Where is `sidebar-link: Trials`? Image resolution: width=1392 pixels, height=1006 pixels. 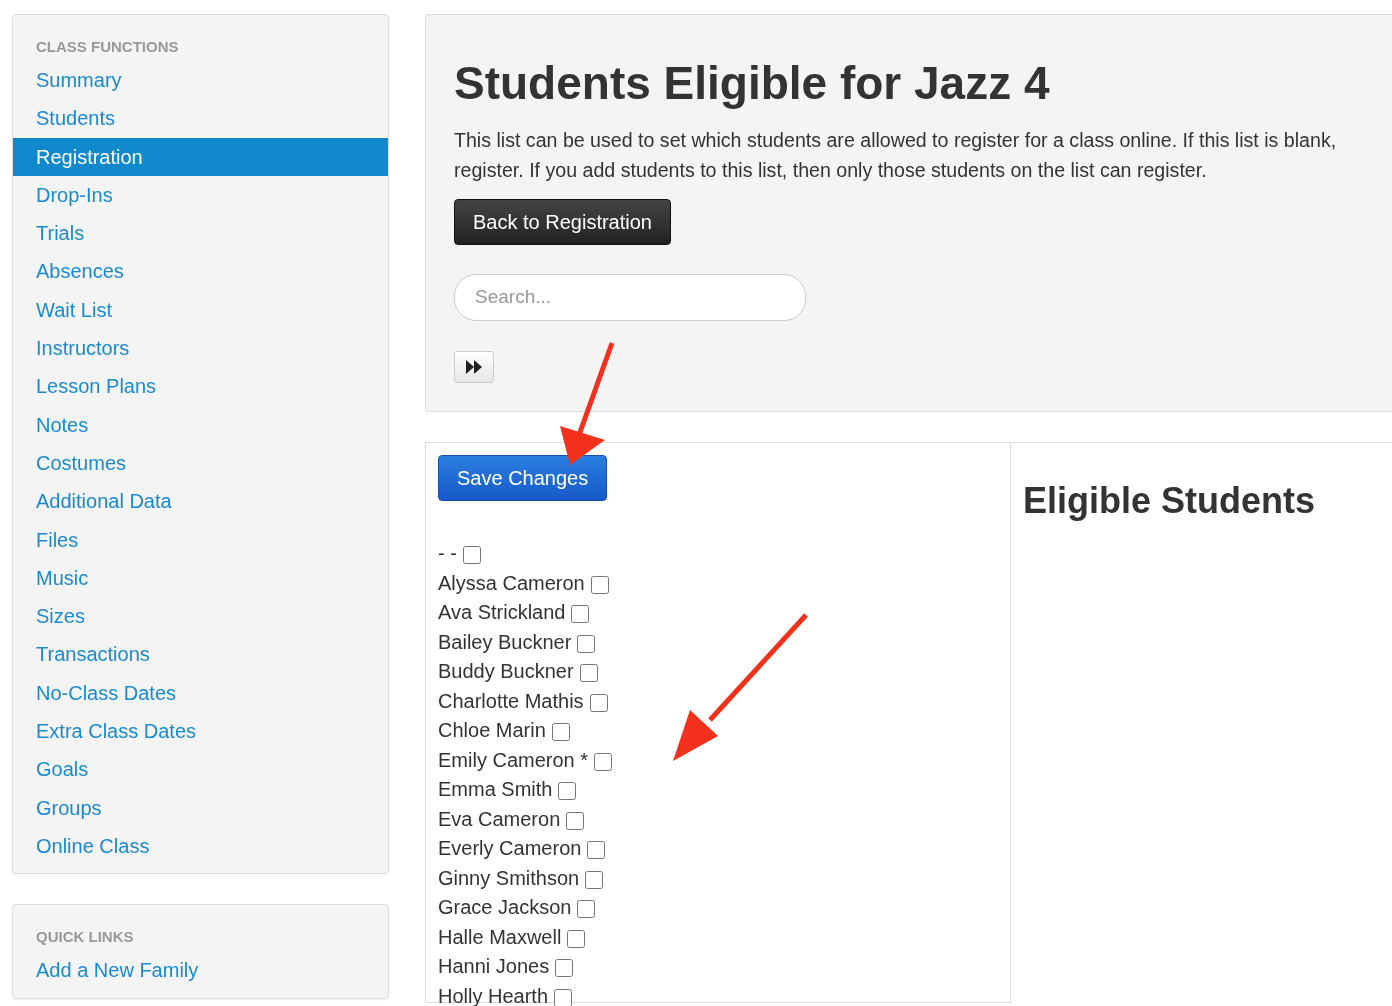 sidebar-link: Trials is located at coordinates (200, 233).